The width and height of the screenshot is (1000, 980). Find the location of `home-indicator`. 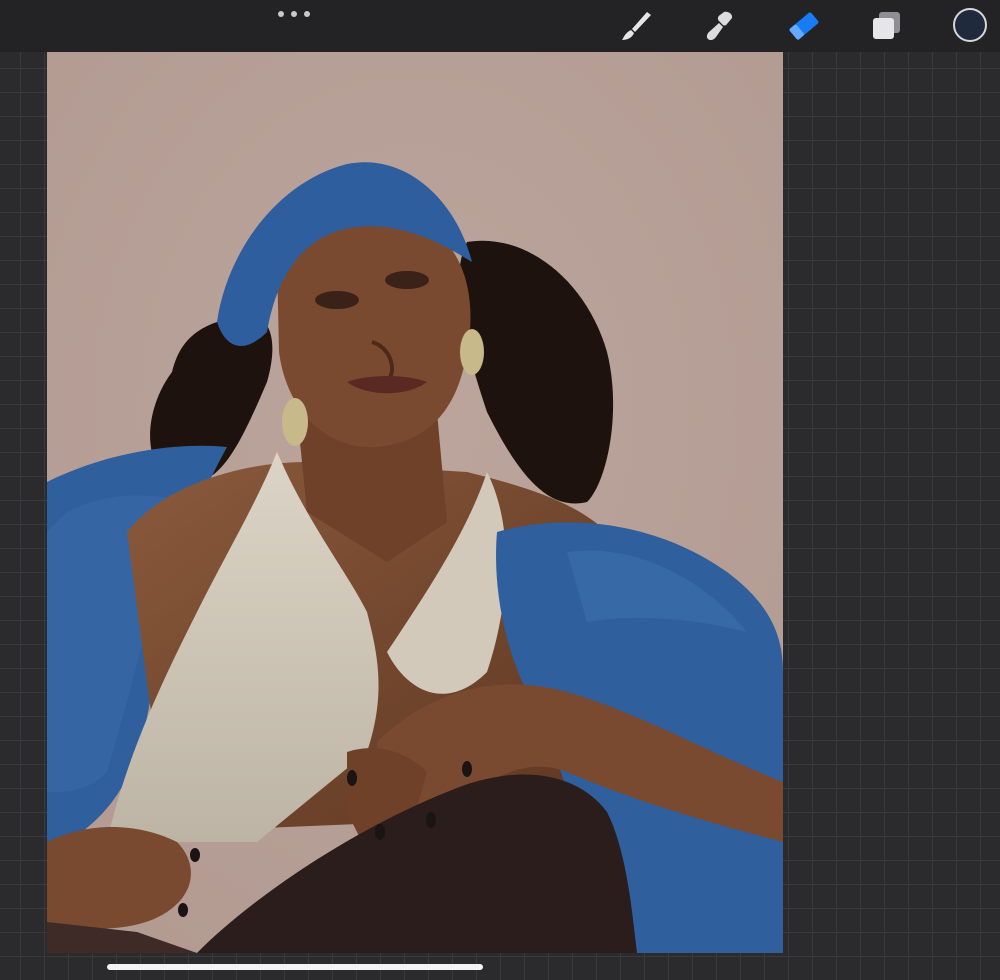

home-indicator is located at coordinates (295, 967).